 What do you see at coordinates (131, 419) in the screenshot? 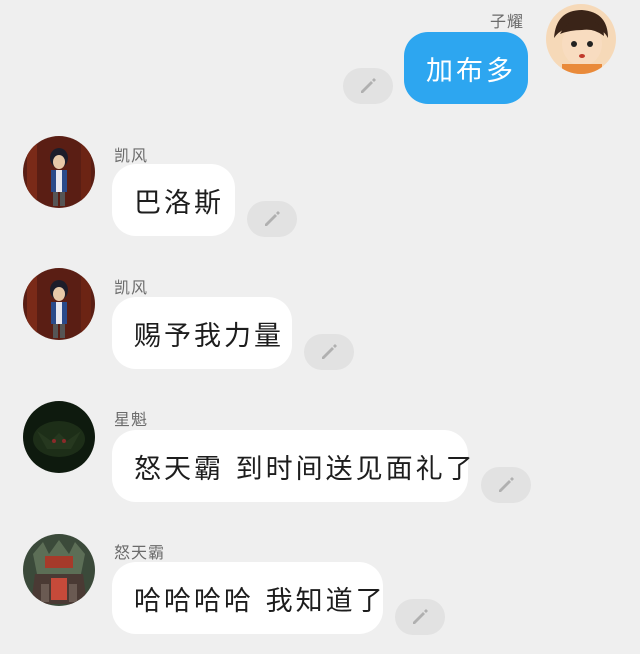
I see `sender-name: 星魁` at bounding box center [131, 419].